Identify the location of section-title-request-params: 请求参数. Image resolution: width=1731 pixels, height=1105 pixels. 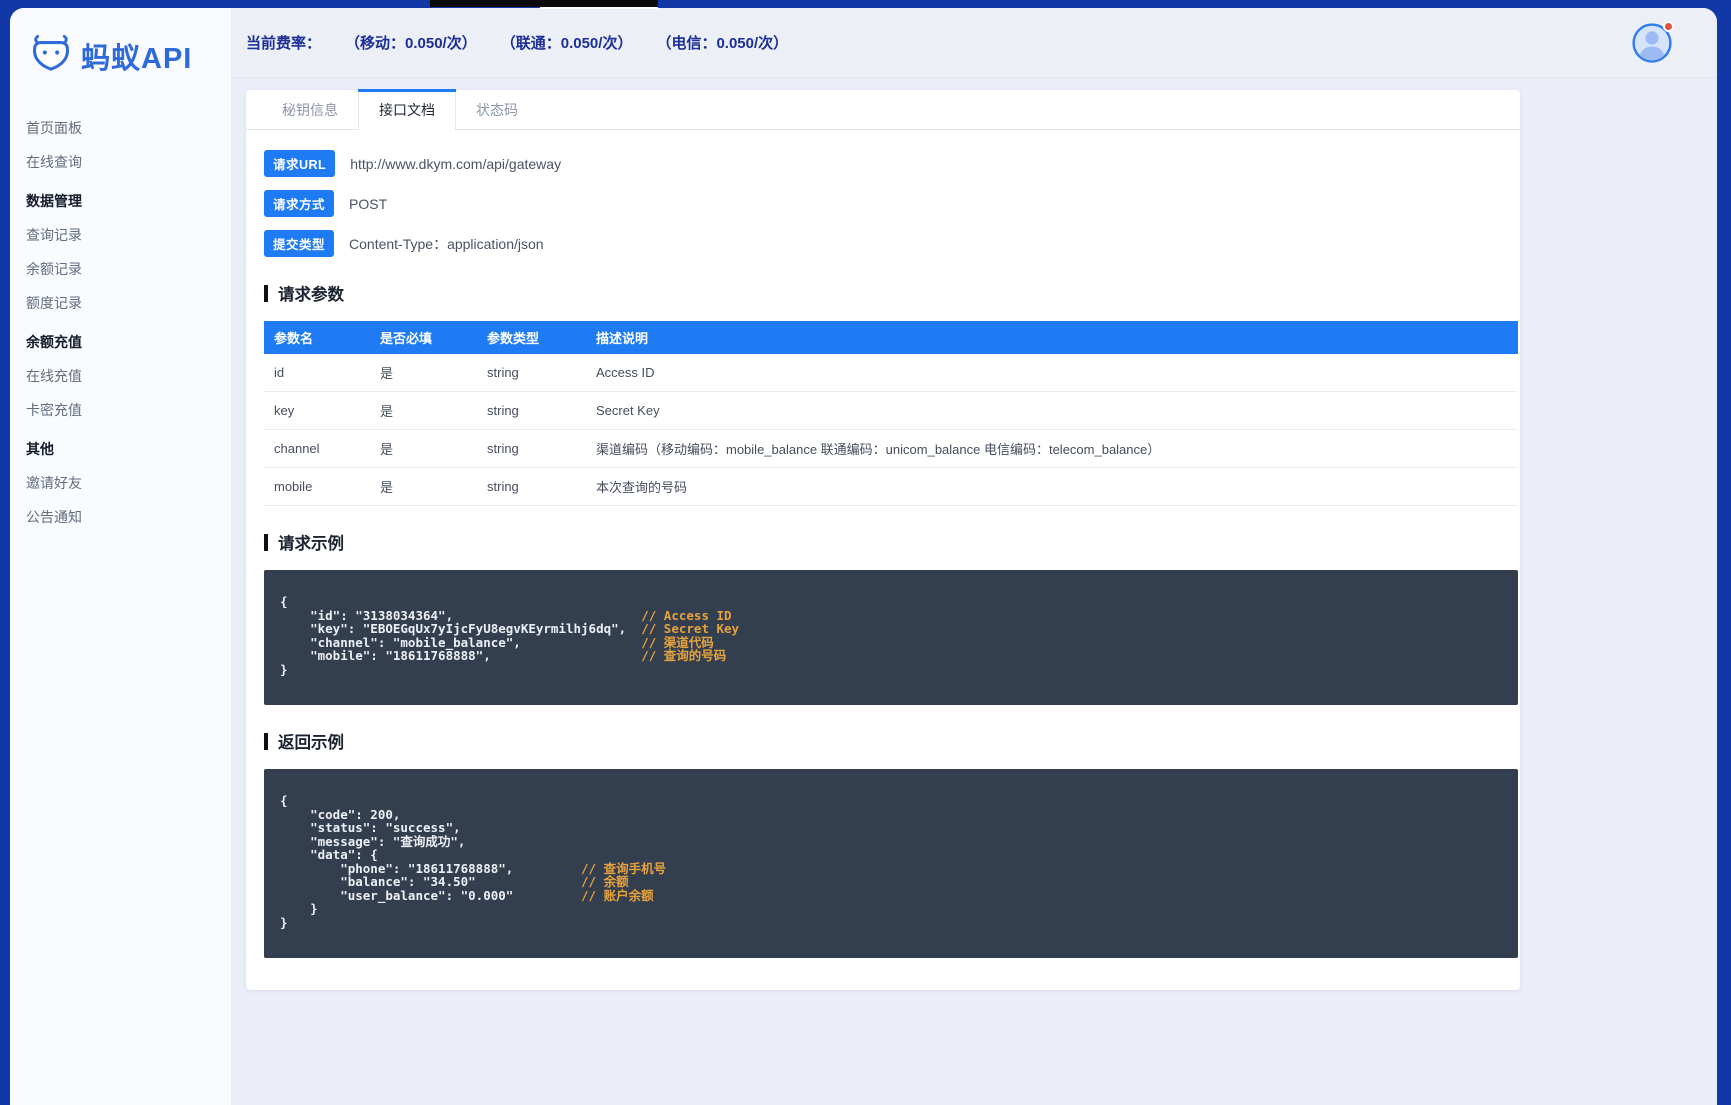
(891, 293).